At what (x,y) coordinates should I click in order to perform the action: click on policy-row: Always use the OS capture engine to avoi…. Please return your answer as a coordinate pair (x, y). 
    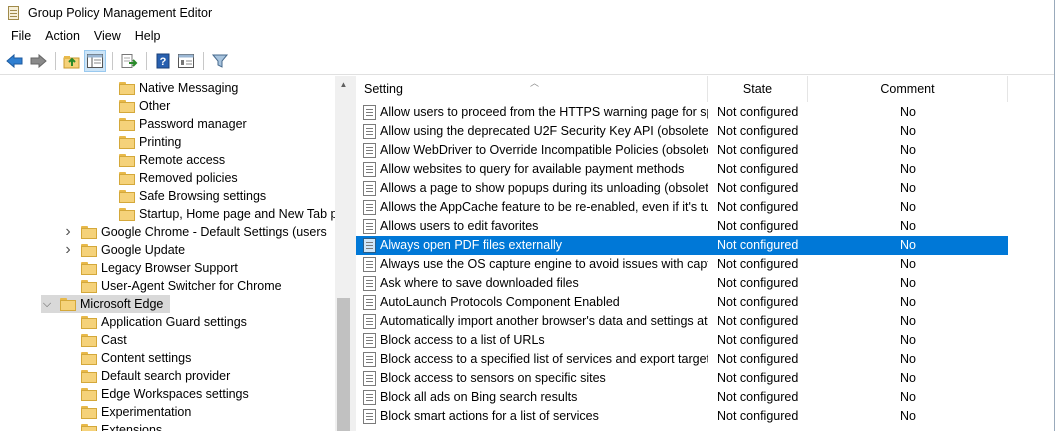
    Looking at the image, I should click on (682, 264).